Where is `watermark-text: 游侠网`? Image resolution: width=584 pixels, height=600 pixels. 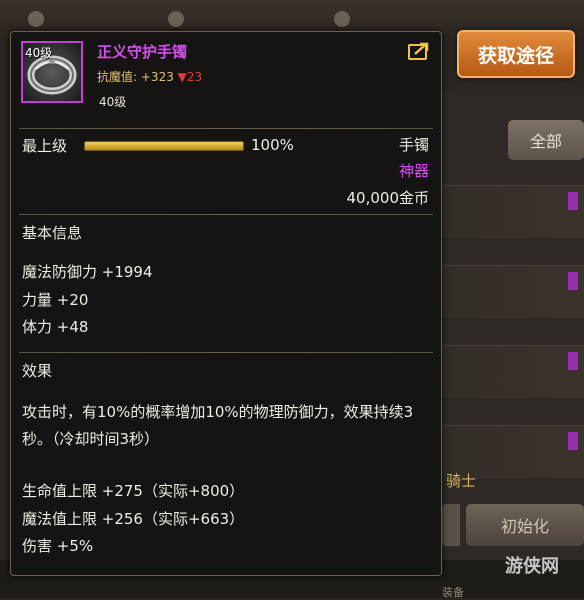 watermark-text: 游侠网 is located at coordinates (532, 566).